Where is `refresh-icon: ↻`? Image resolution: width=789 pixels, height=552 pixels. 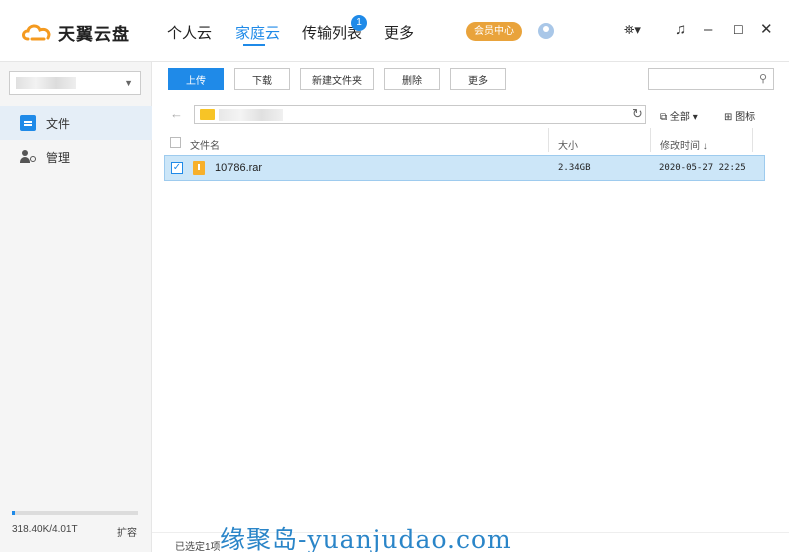 refresh-icon: ↻ is located at coordinates (637, 114).